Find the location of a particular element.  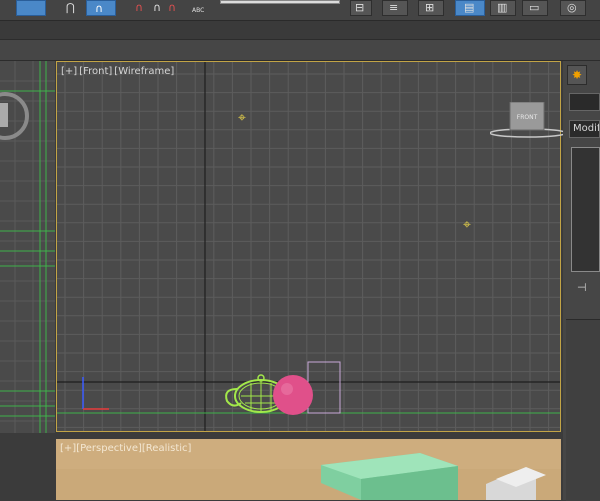

scene-explorer-button: ▤ is located at coordinates (470, 8).